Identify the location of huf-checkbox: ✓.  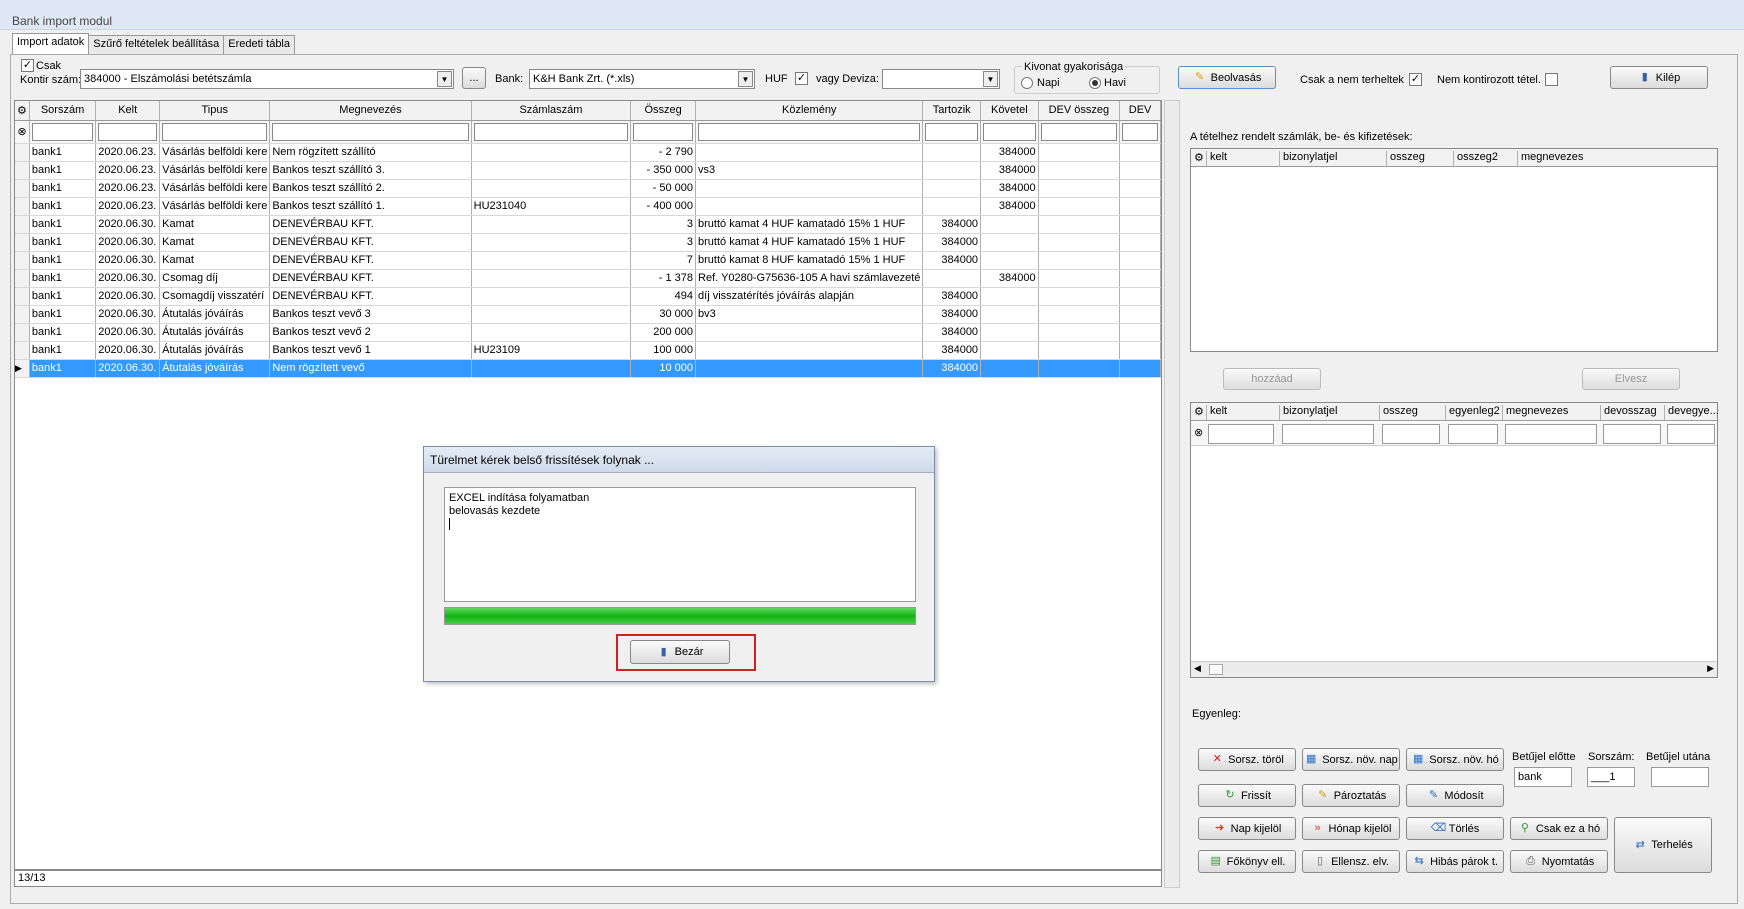
(801, 78).